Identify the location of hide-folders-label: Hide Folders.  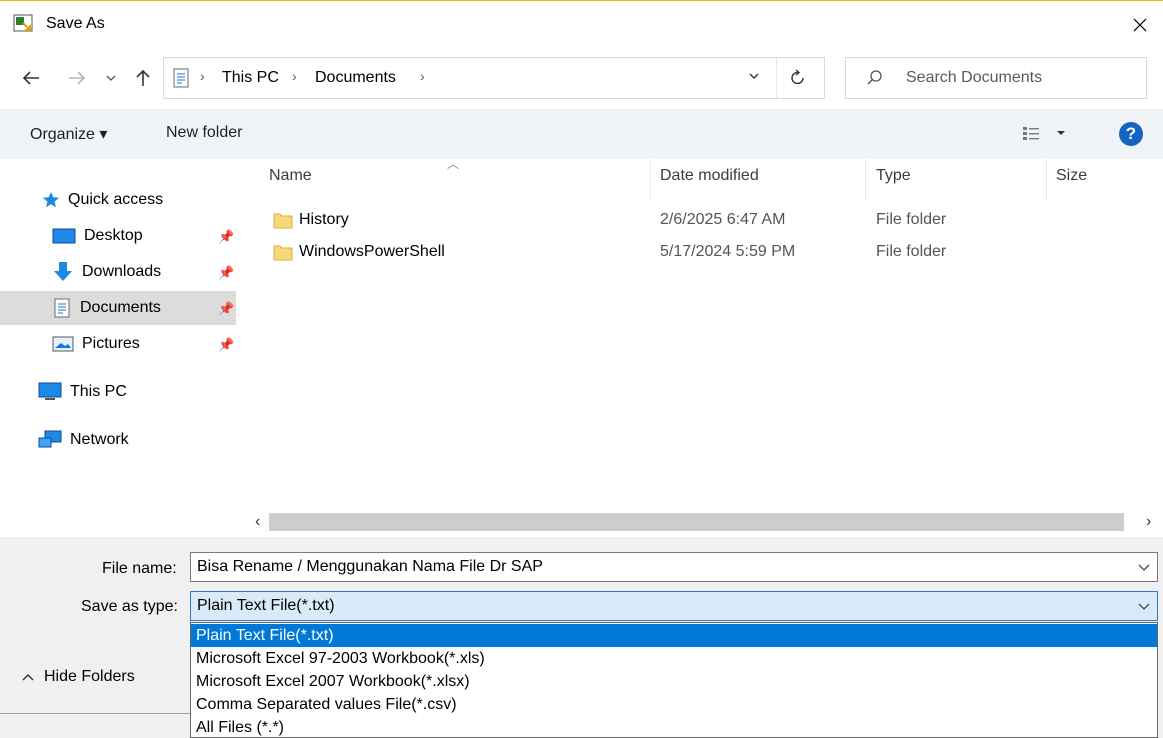
(89, 676).